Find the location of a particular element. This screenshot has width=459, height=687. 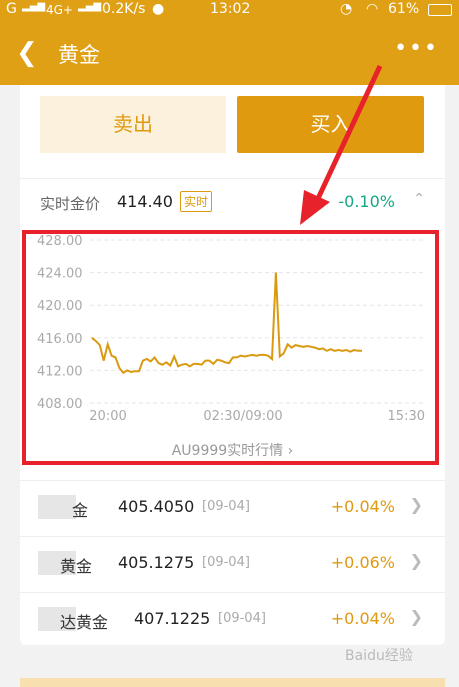

quote-price: 414.40 is located at coordinates (145, 201).